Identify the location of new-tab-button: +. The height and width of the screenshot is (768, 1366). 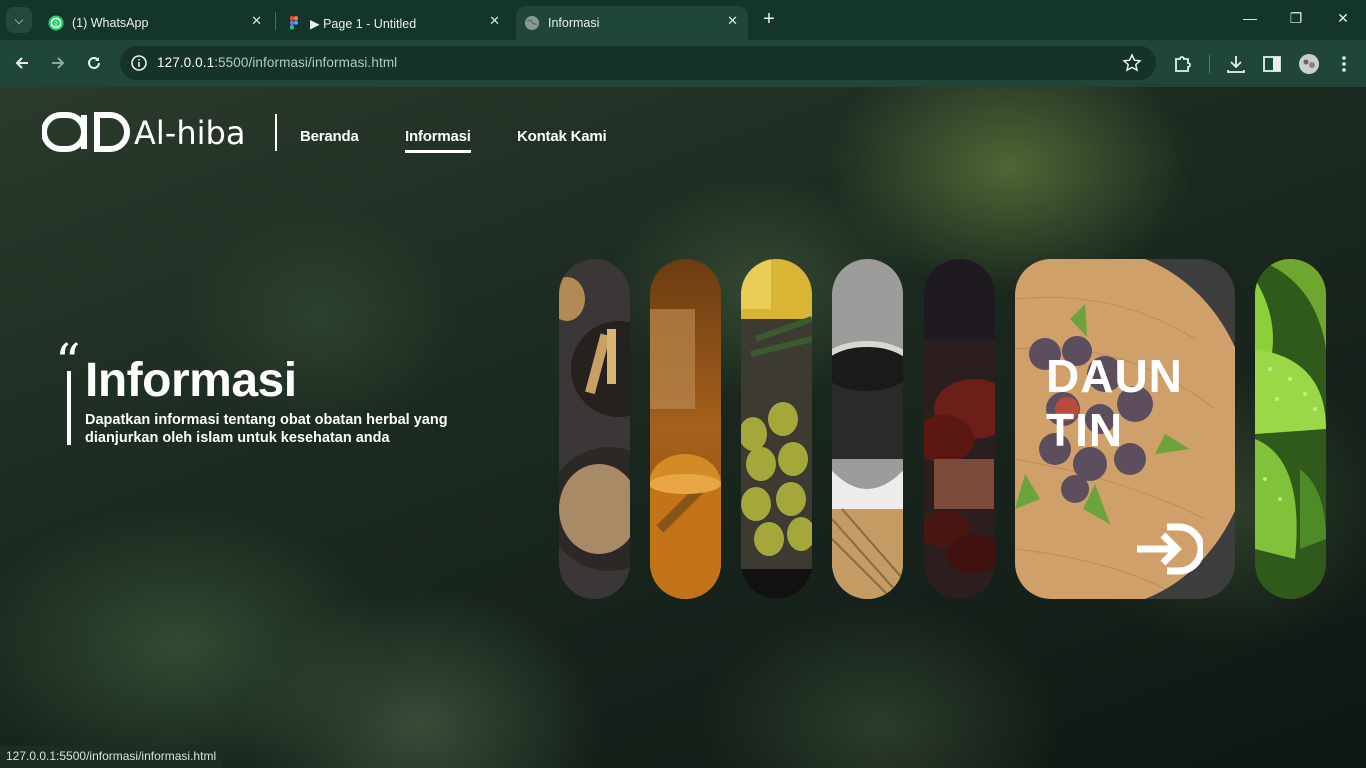
(769, 19).